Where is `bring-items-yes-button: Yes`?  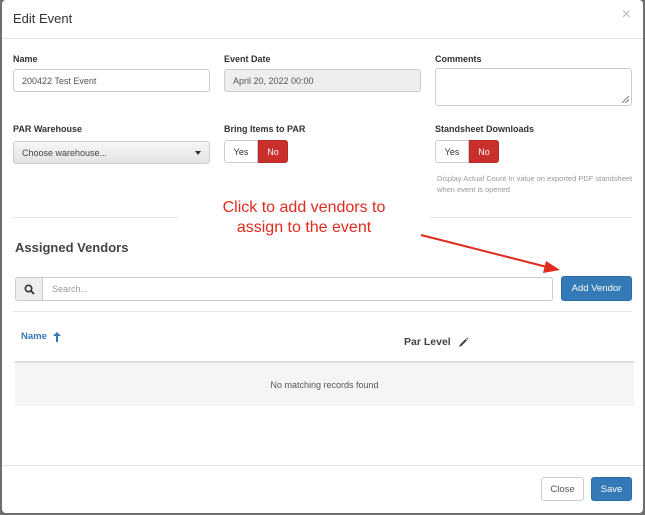
bring-items-yes-button: Yes is located at coordinates (241, 151).